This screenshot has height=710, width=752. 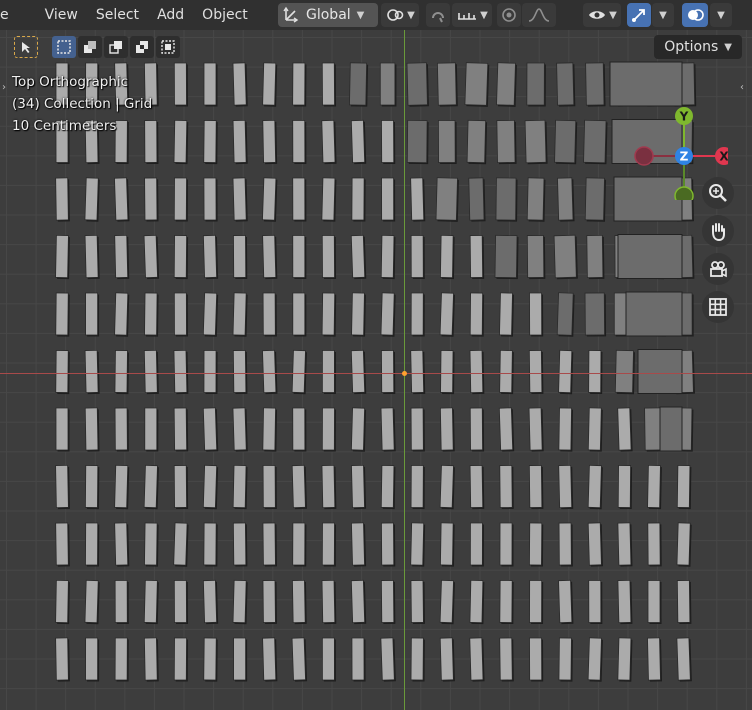 What do you see at coordinates (695, 15) in the screenshot?
I see `overlays-toggle` at bounding box center [695, 15].